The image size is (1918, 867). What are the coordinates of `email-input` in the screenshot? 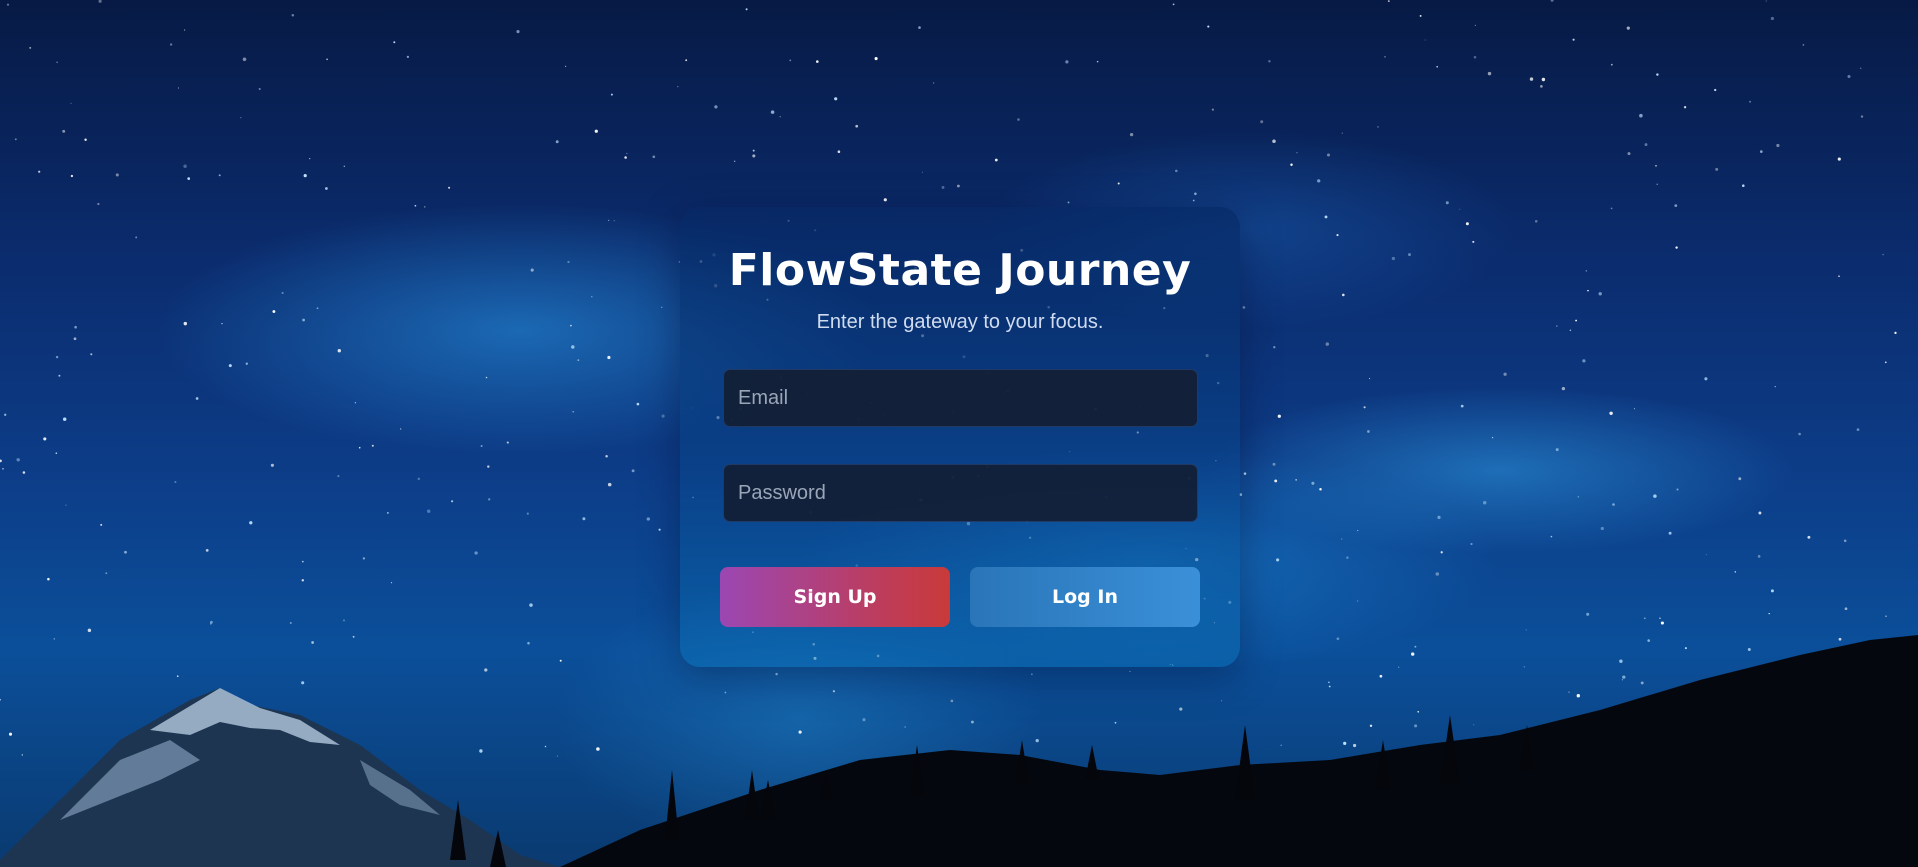 It's located at (960, 398).